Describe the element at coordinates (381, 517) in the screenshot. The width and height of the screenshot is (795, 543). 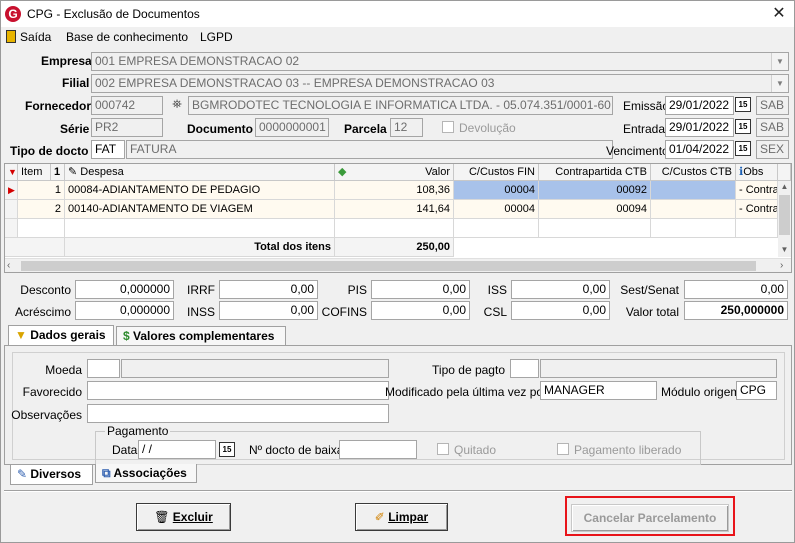
I see `broom-icon: ✐` at that location.